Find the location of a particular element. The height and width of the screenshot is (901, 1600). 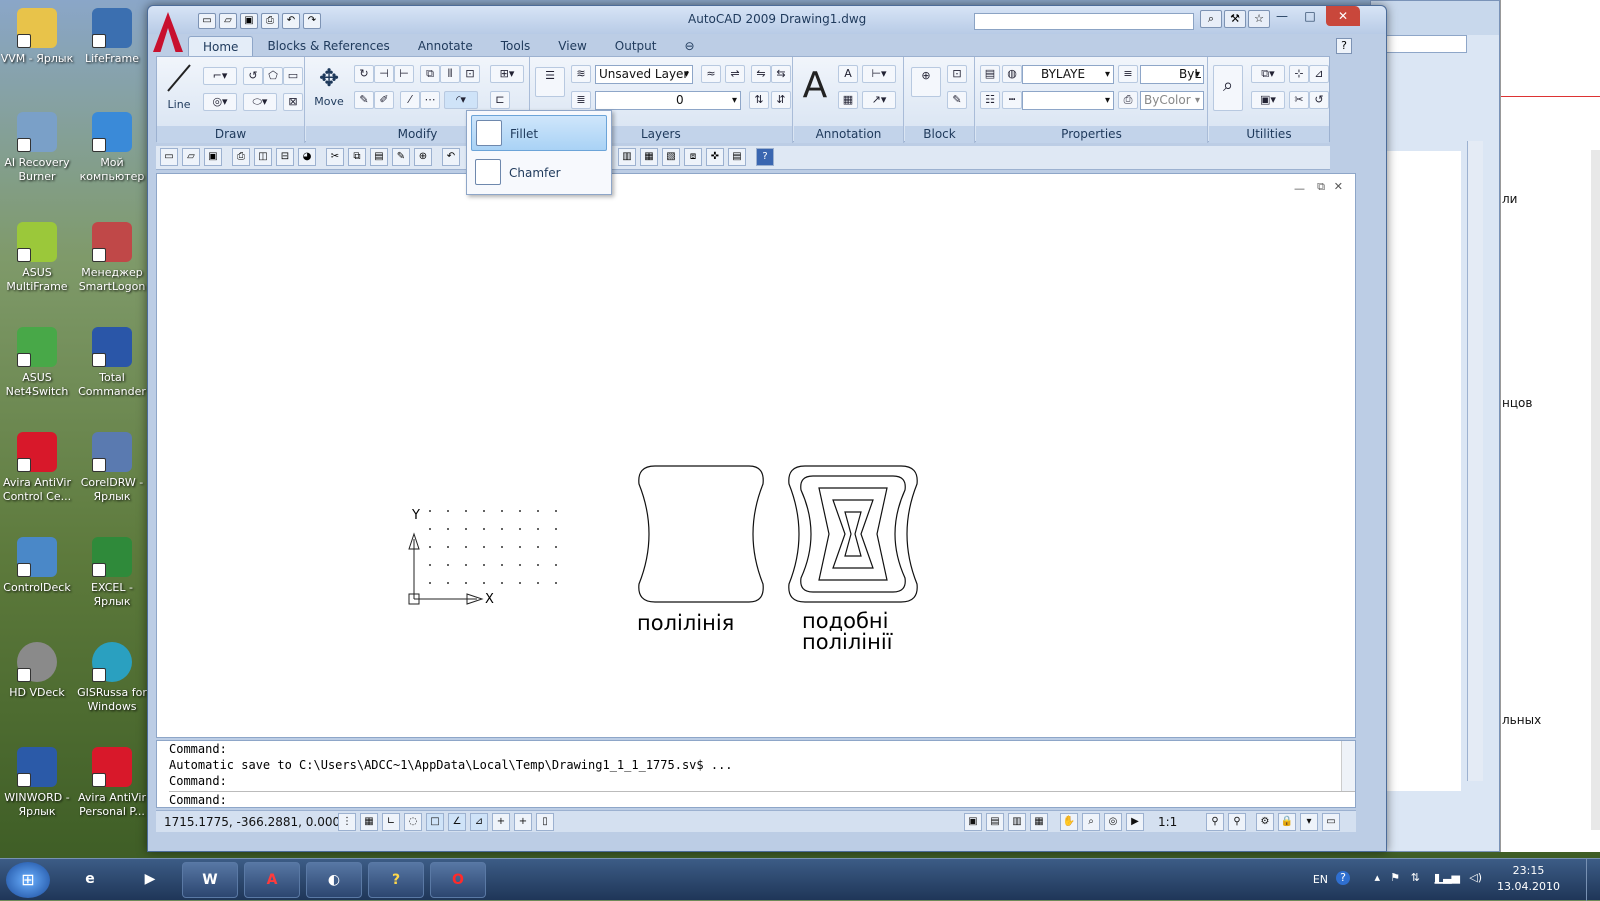

array-icon: ⊞▾ is located at coordinates (507, 74).